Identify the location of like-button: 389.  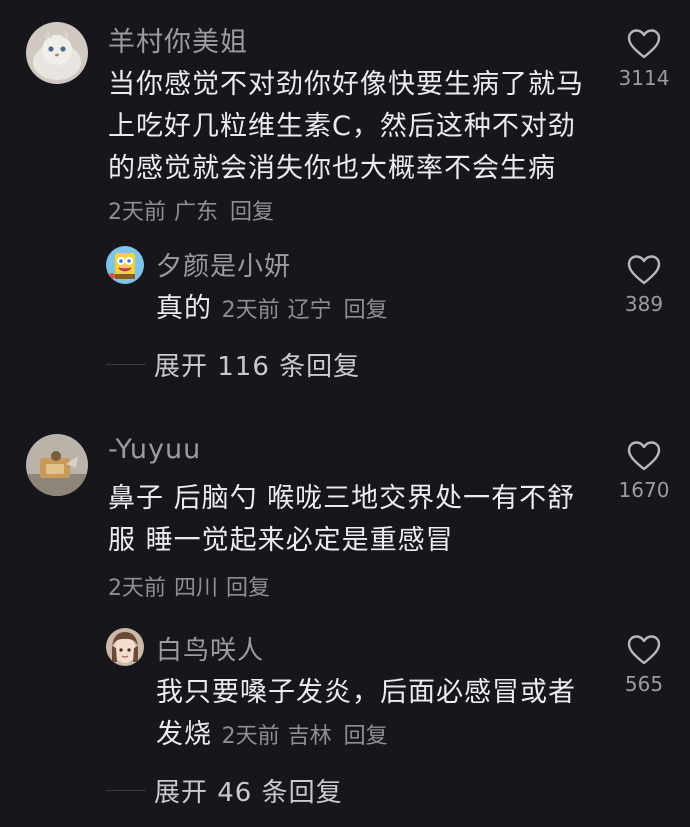
(644, 285).